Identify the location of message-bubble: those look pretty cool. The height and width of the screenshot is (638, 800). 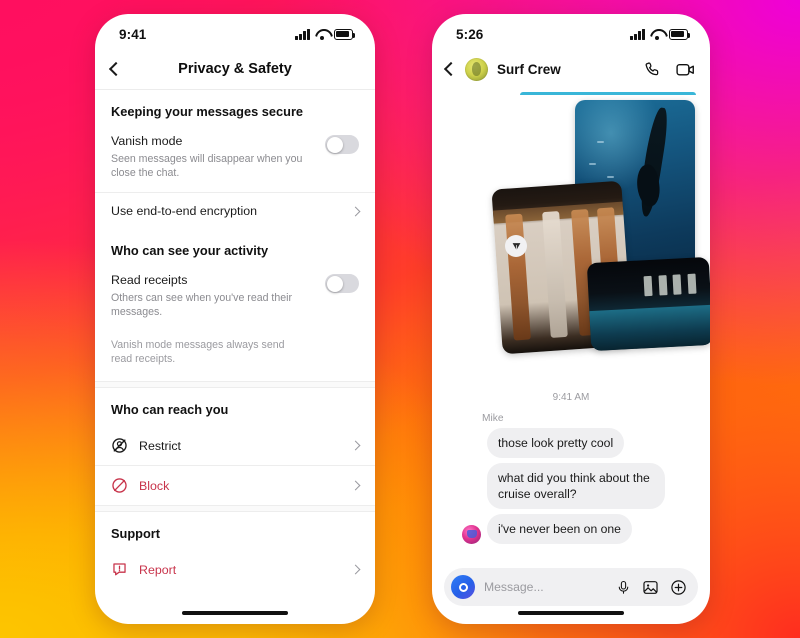
(556, 443).